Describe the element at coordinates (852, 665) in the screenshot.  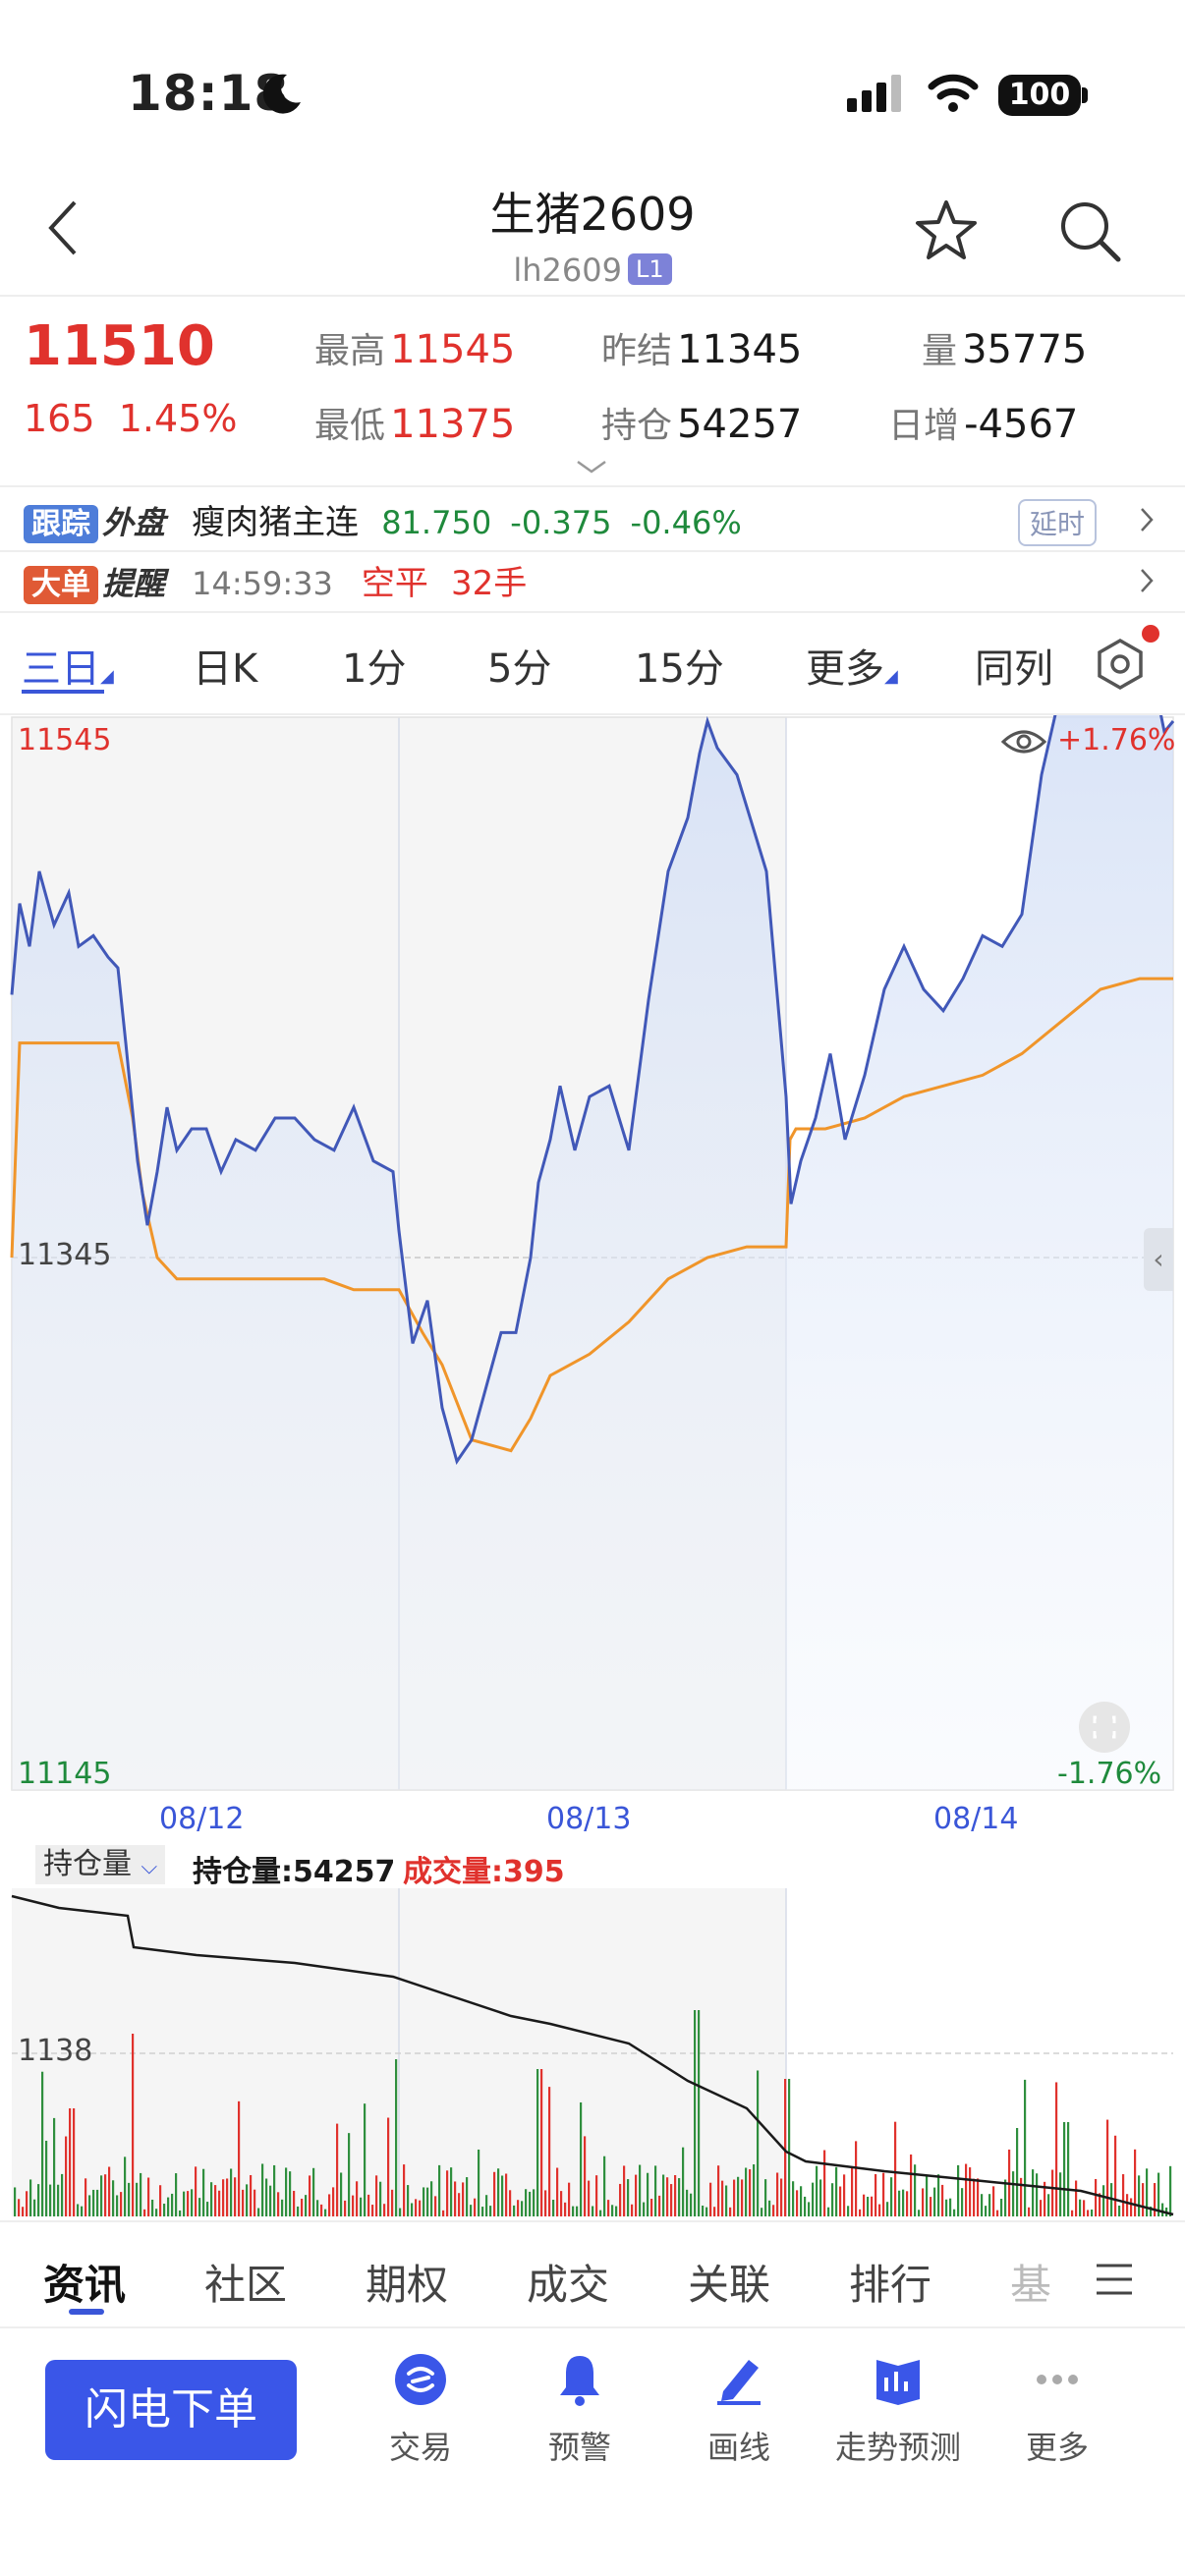
I see `tab-more: 更多◢` at that location.